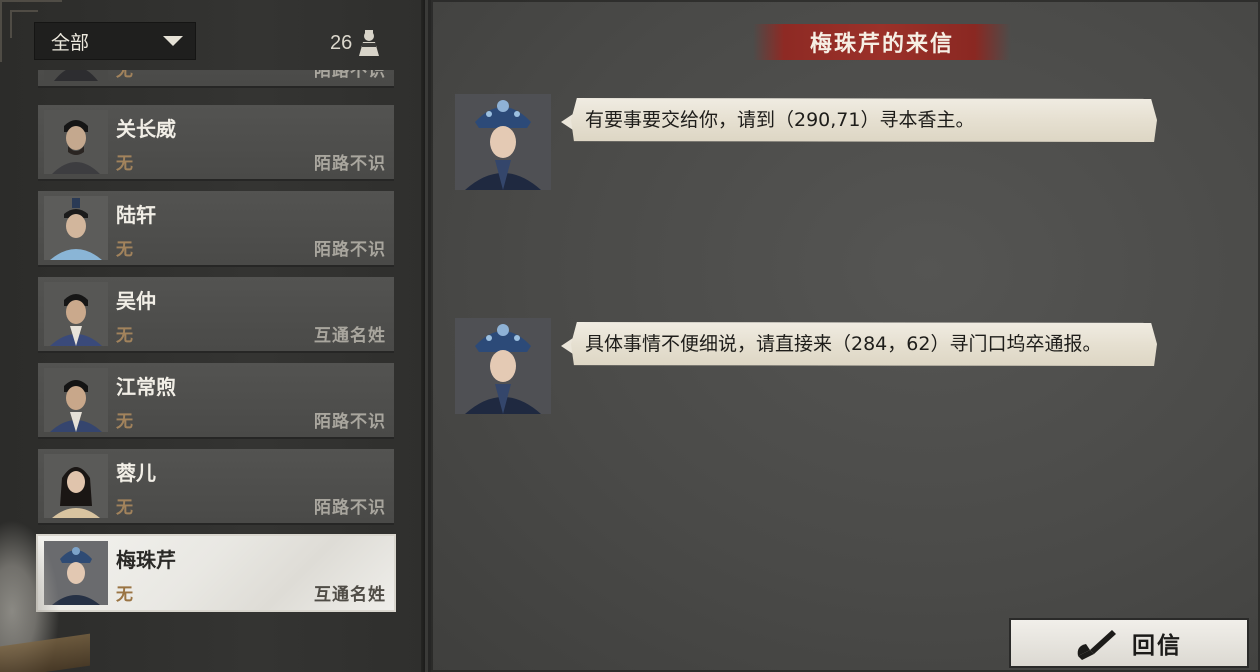 The image size is (1260, 672). What do you see at coordinates (146, 129) in the screenshot?
I see `contact-name: 关长威` at bounding box center [146, 129].